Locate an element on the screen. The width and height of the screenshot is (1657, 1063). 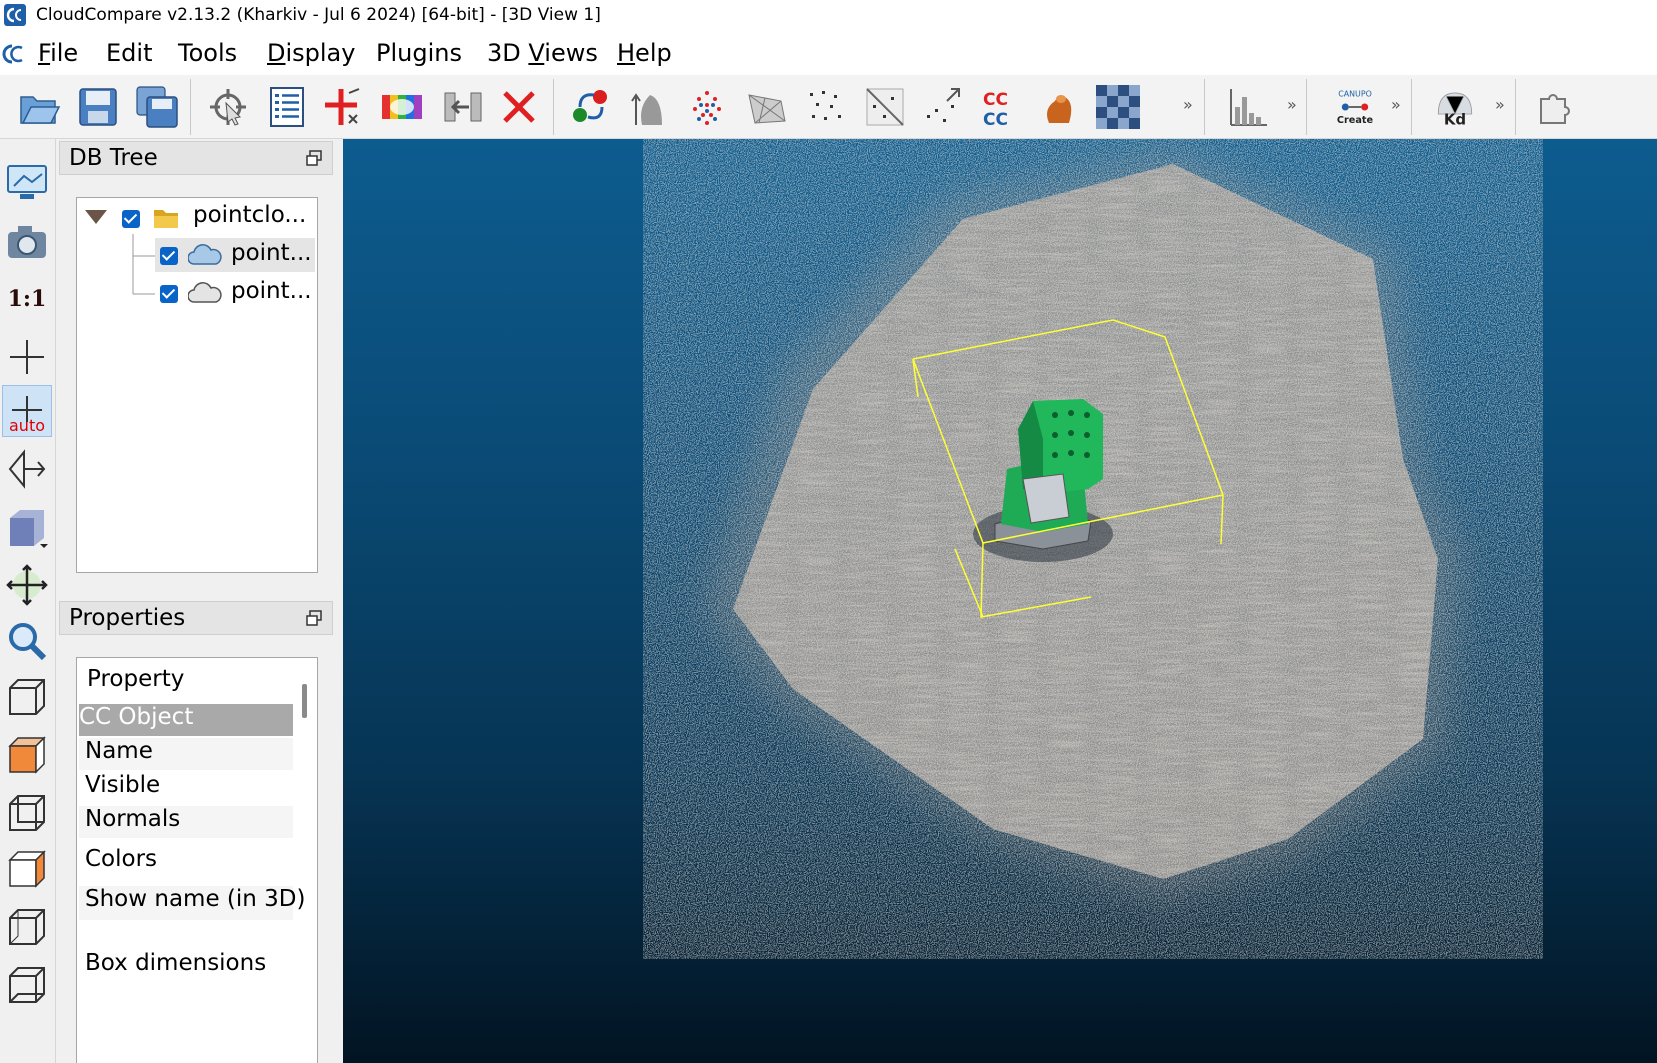
delete-icon is located at coordinates (519, 107).